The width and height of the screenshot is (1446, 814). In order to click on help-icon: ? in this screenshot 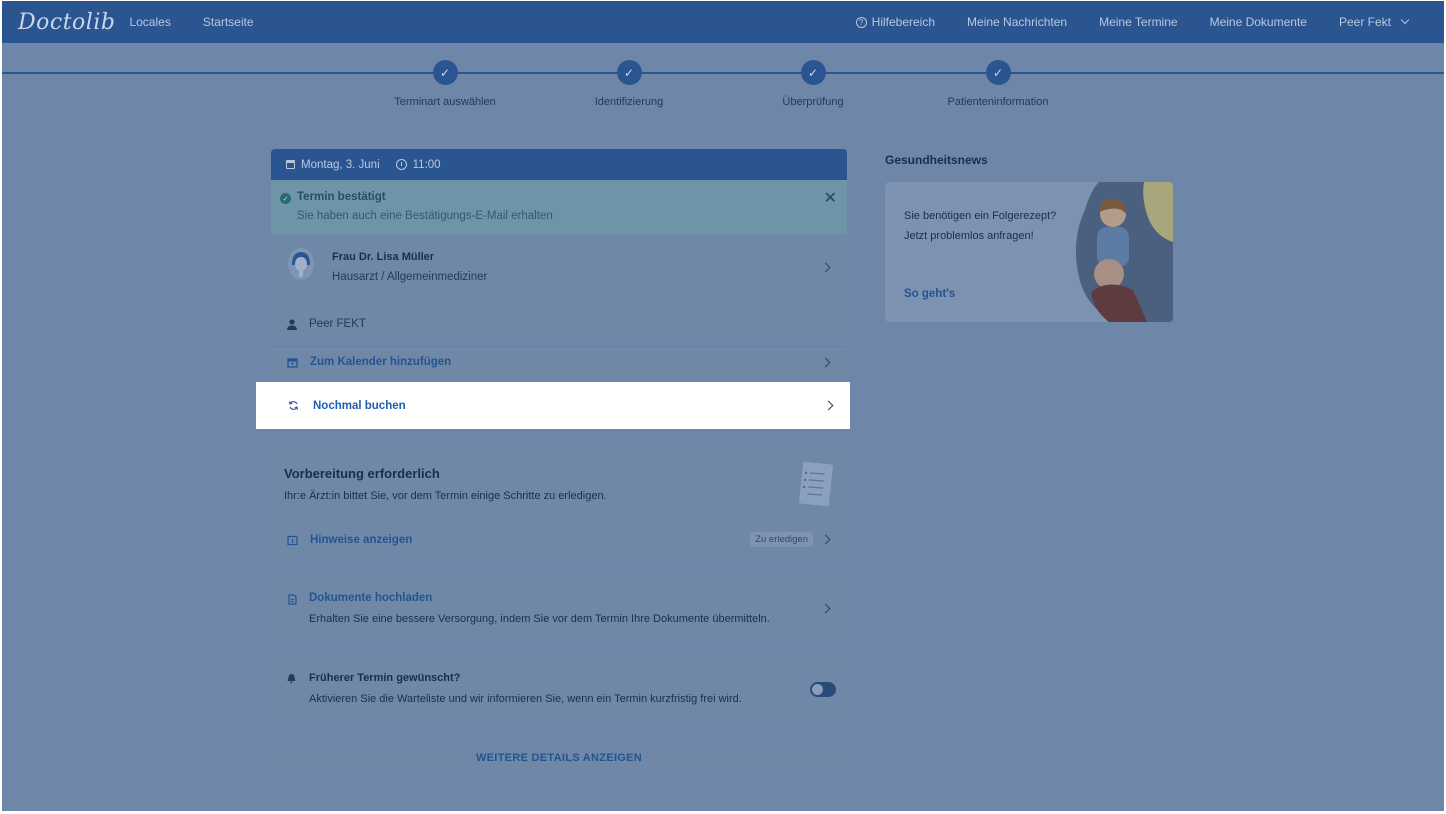, I will do `click(861, 22)`.